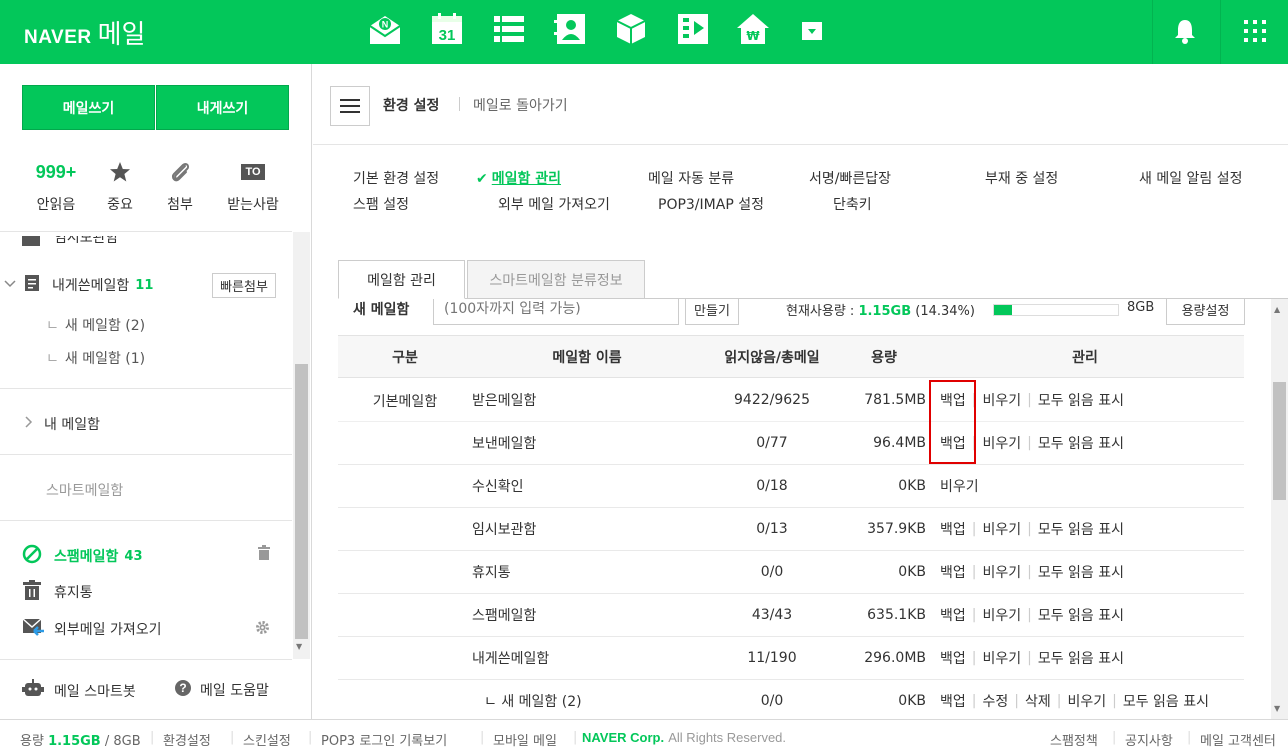  Describe the element at coordinates (1074, 739) in the screenshot. I see `footer-link-spam-policy: 스팸정책` at that location.